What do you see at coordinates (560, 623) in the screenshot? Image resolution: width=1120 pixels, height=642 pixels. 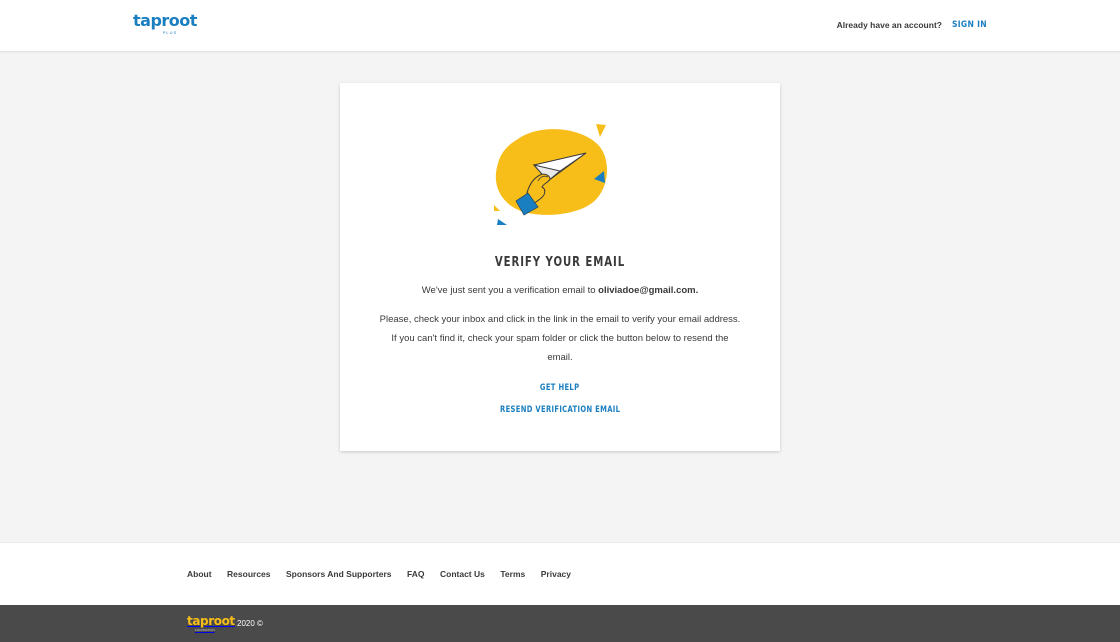 I see `footer-bottom-bar: taproot FOUNDATION 2020 ©` at bounding box center [560, 623].